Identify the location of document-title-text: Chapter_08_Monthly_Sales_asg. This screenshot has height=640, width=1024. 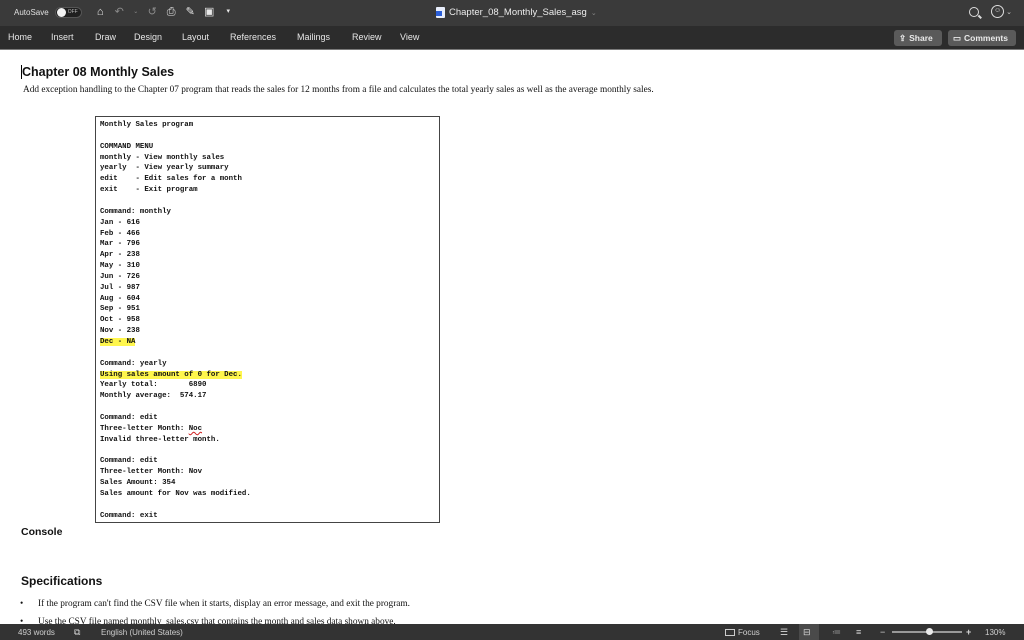
(518, 12).